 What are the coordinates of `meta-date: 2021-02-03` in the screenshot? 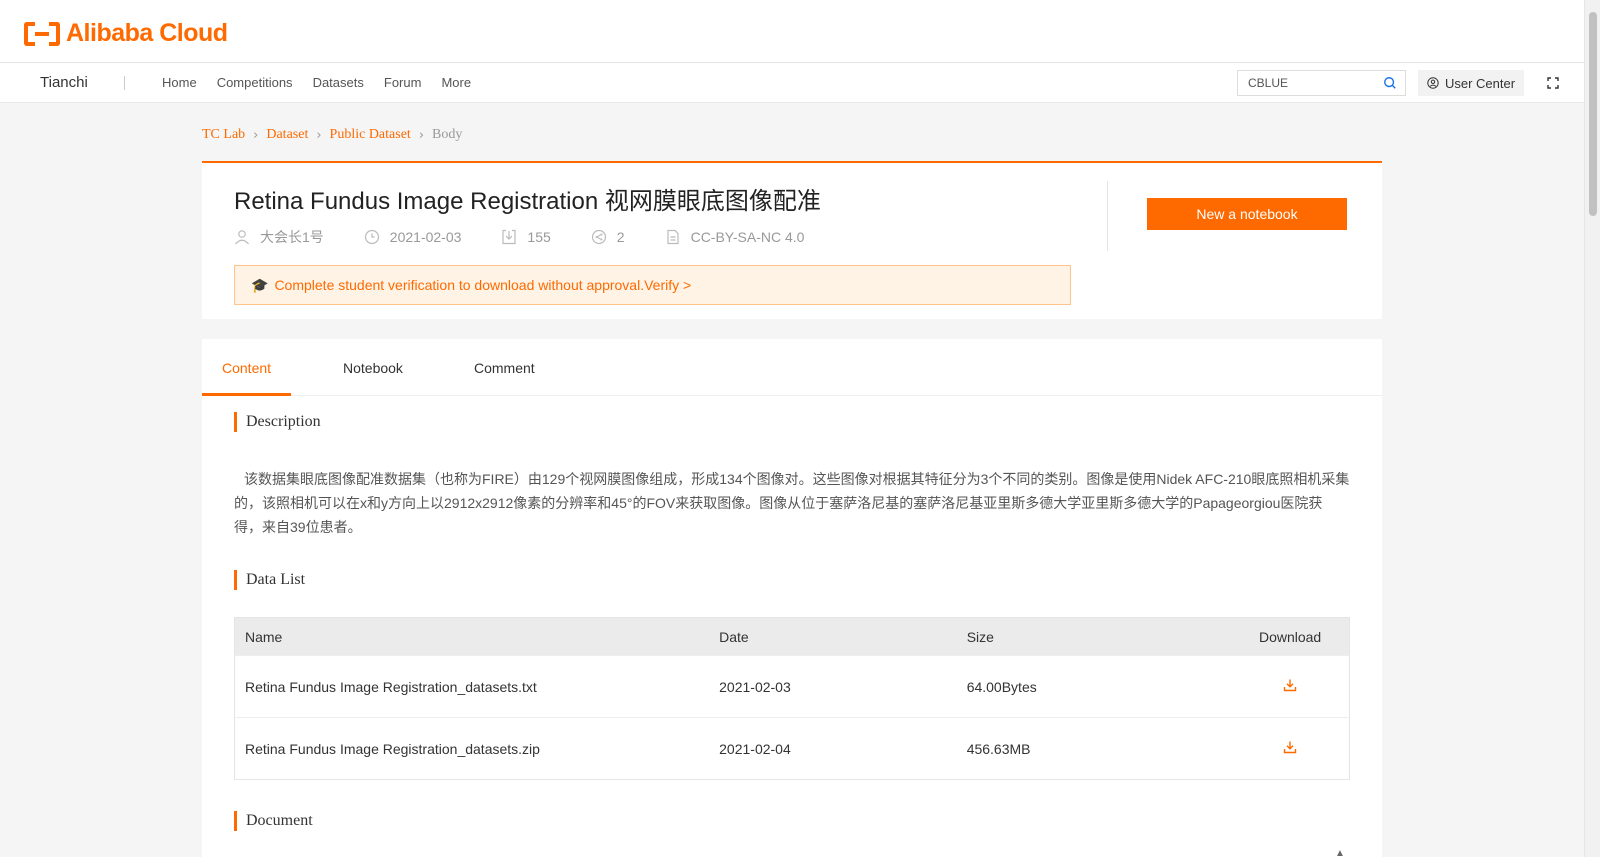 It's located at (413, 237).